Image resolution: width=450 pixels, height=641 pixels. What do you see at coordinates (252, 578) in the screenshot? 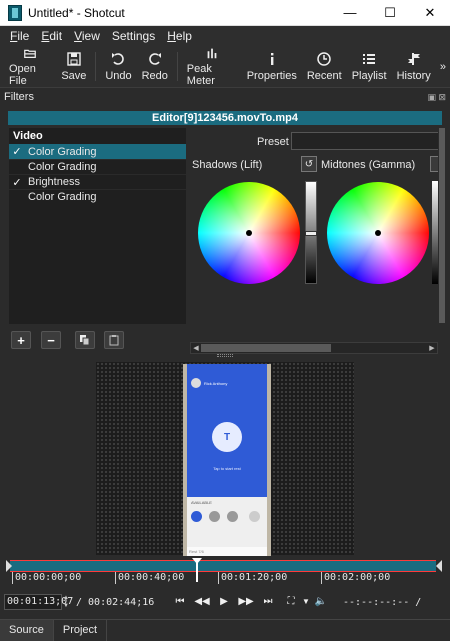
I see `ruler-tick-label: 00:01:20;00` at bounding box center [252, 578].